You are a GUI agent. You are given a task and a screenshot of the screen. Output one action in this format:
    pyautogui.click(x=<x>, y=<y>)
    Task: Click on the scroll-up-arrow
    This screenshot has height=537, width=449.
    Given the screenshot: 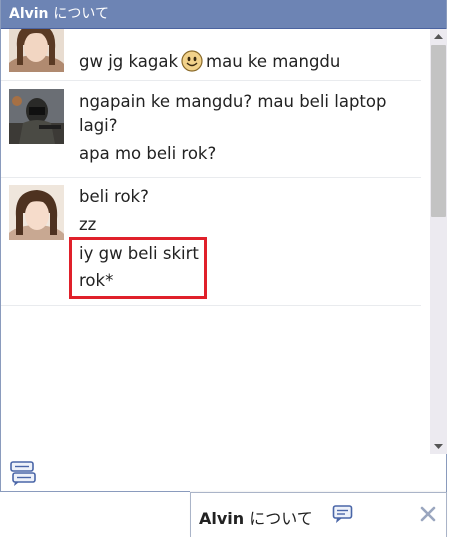 What is the action you would take?
    pyautogui.click(x=438, y=36)
    